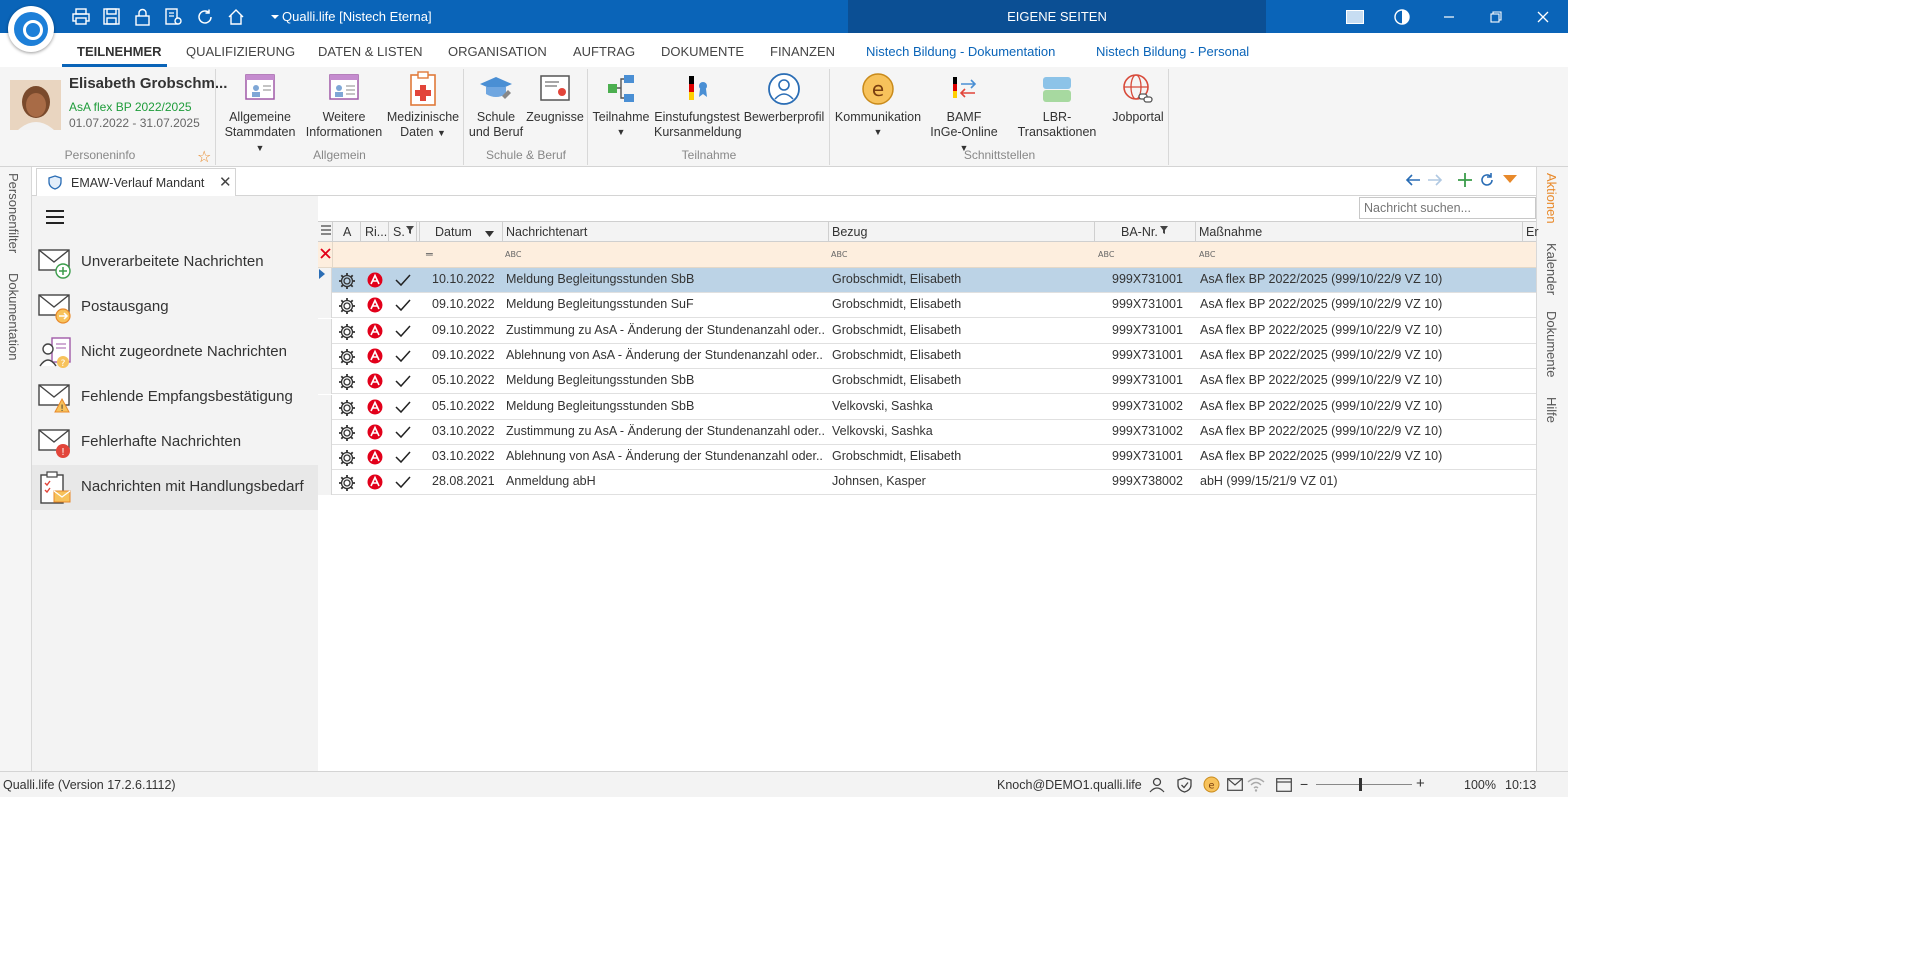  Describe the element at coordinates (496, 105) in the screenshot. I see `schule-und-beruf-button: Schule und Beruf` at that location.